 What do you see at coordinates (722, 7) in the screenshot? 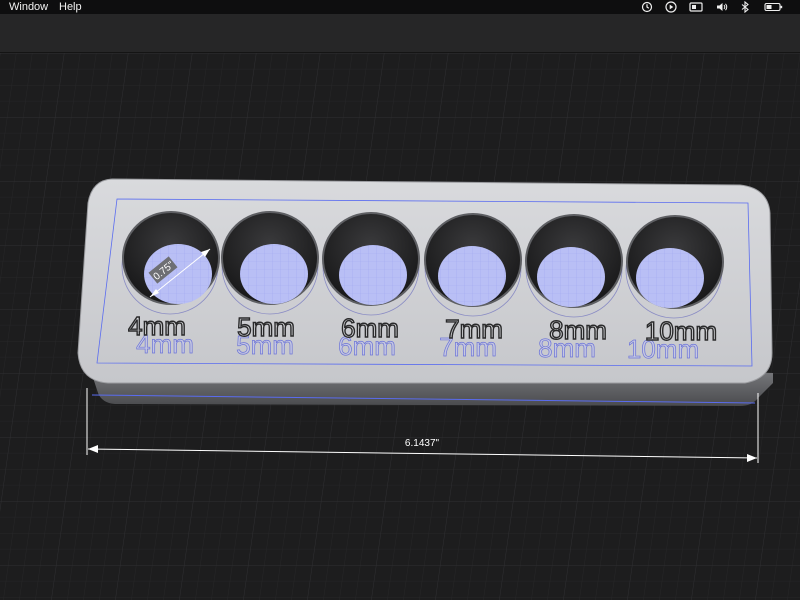
I see `volume-icon` at bounding box center [722, 7].